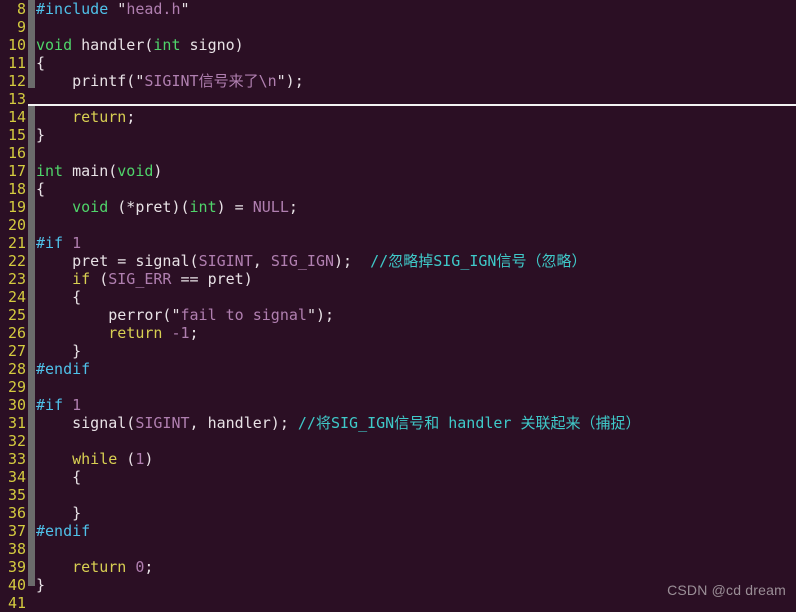  What do you see at coordinates (16, 333) in the screenshot?
I see `line-number: 26` at bounding box center [16, 333].